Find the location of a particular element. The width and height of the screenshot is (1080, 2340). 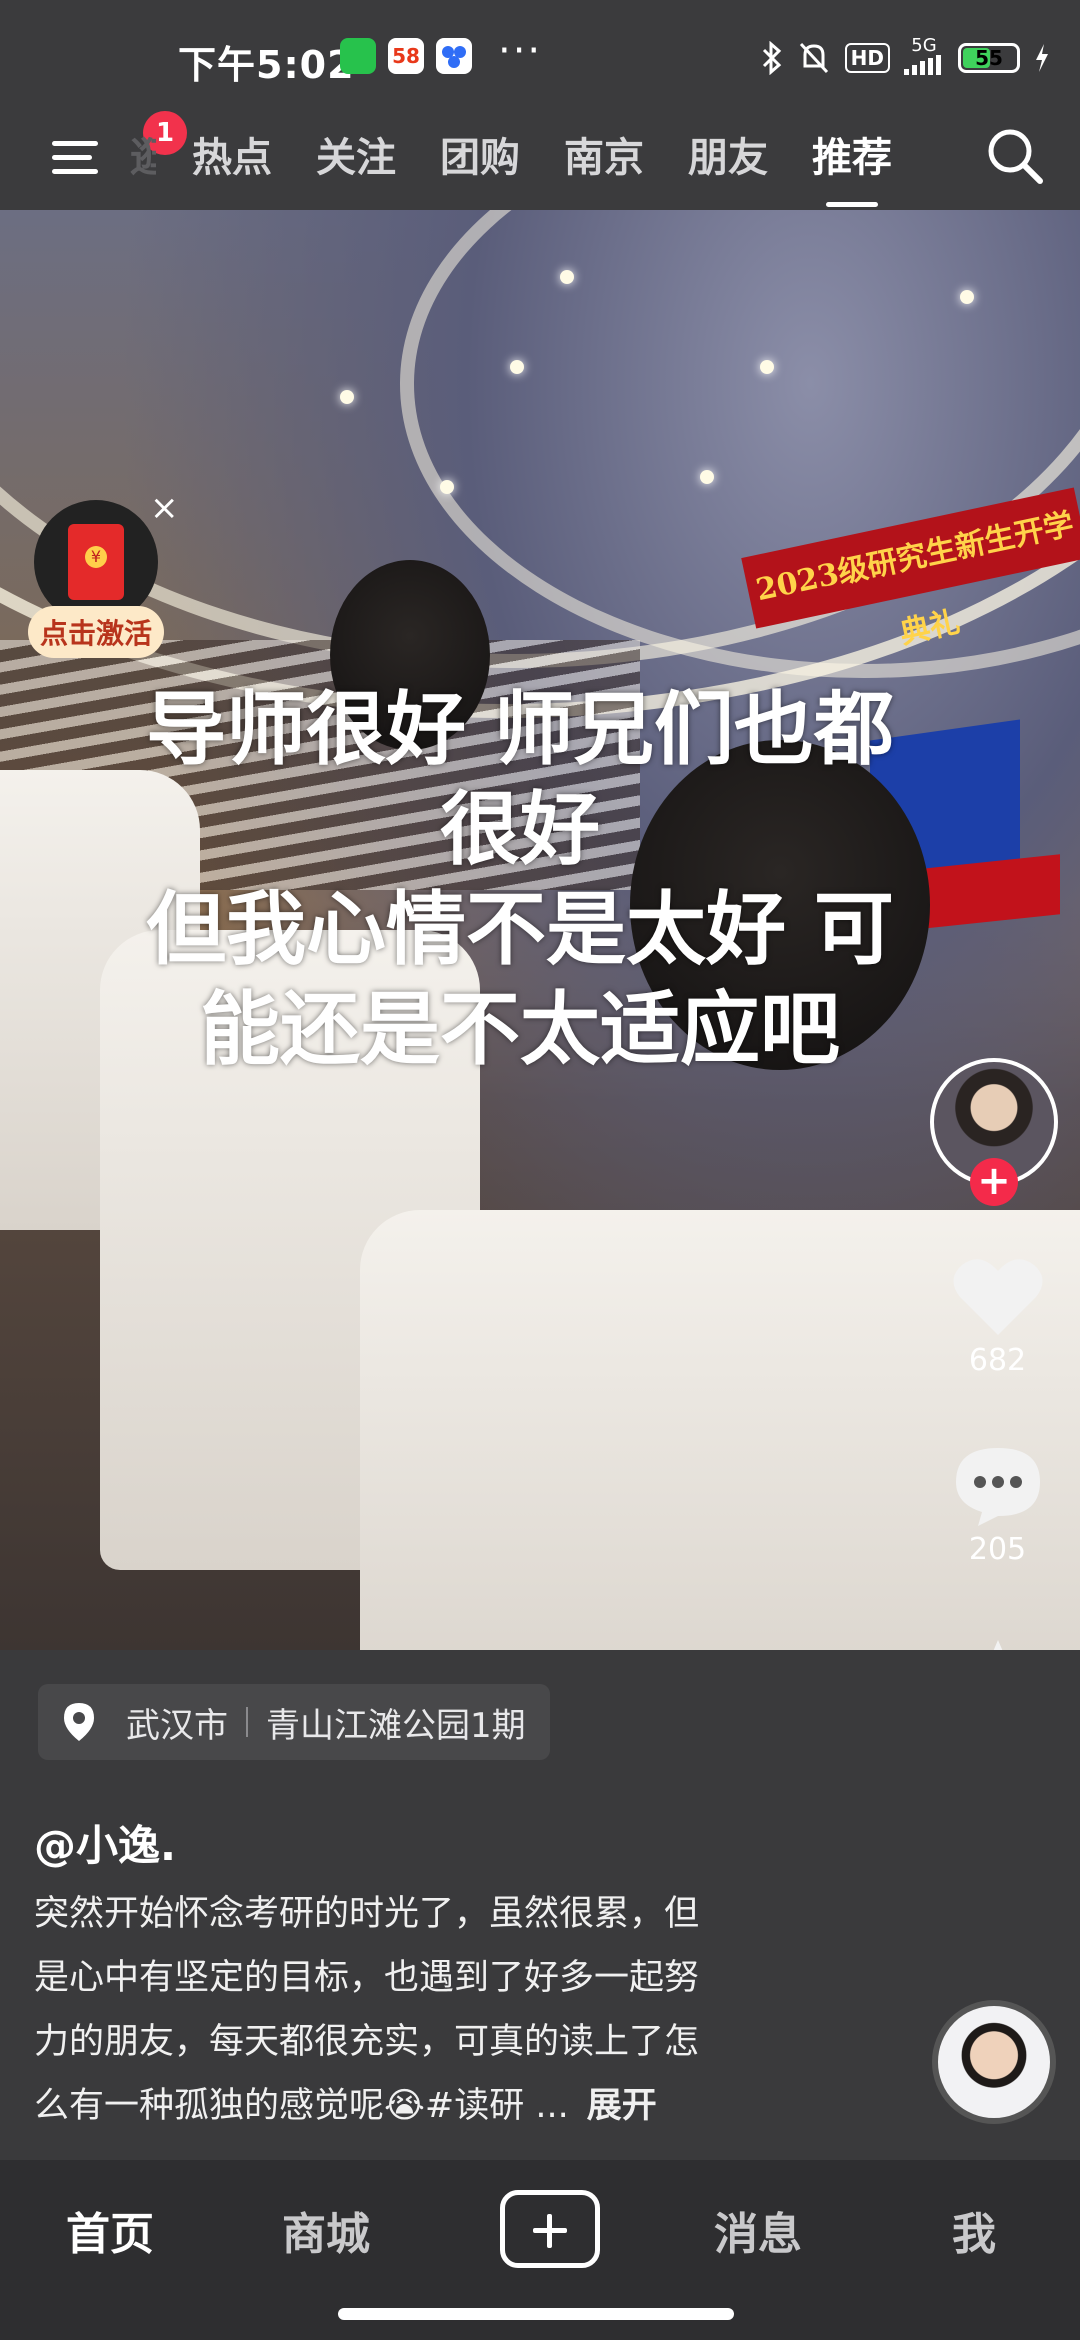

nav-tabs: 逛 热点 关注 团购 南京 朋友 推荐 is located at coordinates (515, 165).